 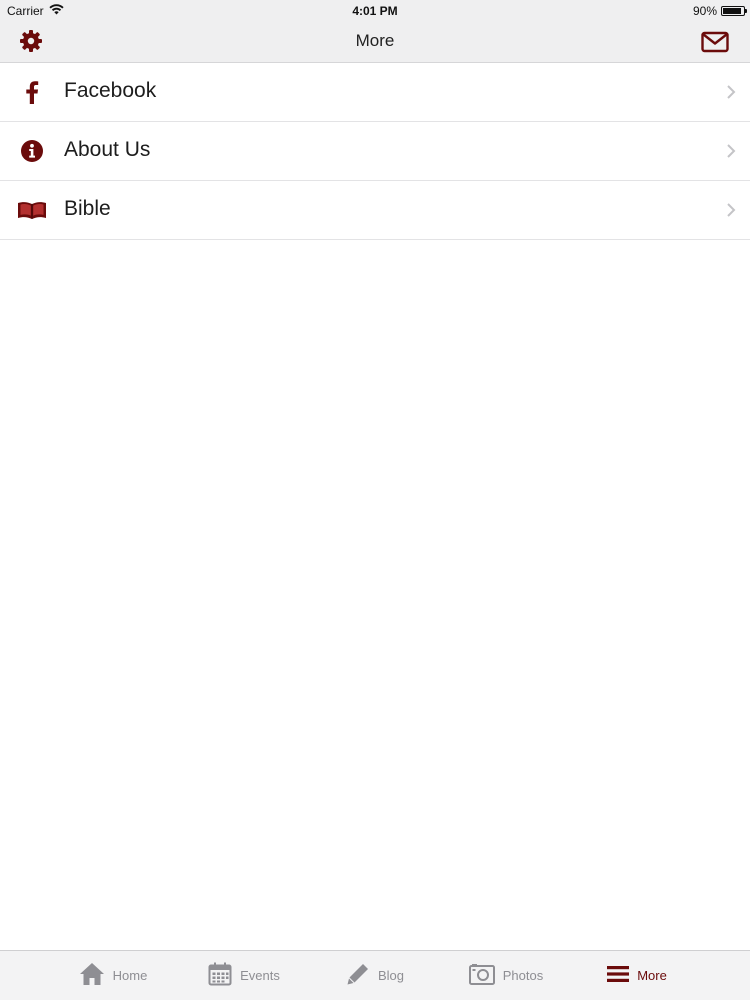 I want to click on menu-icon, so click(x=618, y=975).